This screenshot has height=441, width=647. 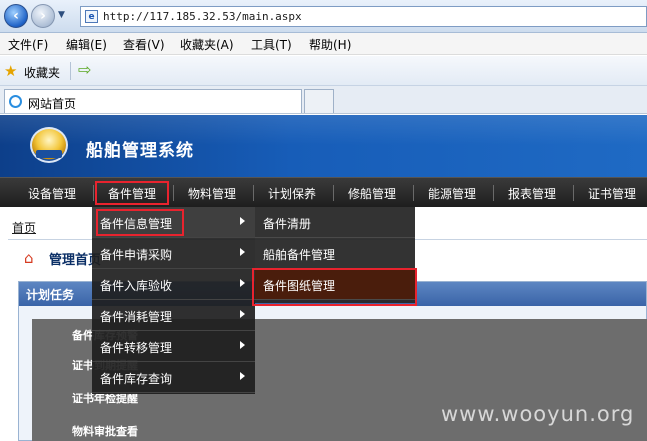 What do you see at coordinates (287, 224) in the screenshot?
I see `submenu-item-label: 备件清册` at bounding box center [287, 224].